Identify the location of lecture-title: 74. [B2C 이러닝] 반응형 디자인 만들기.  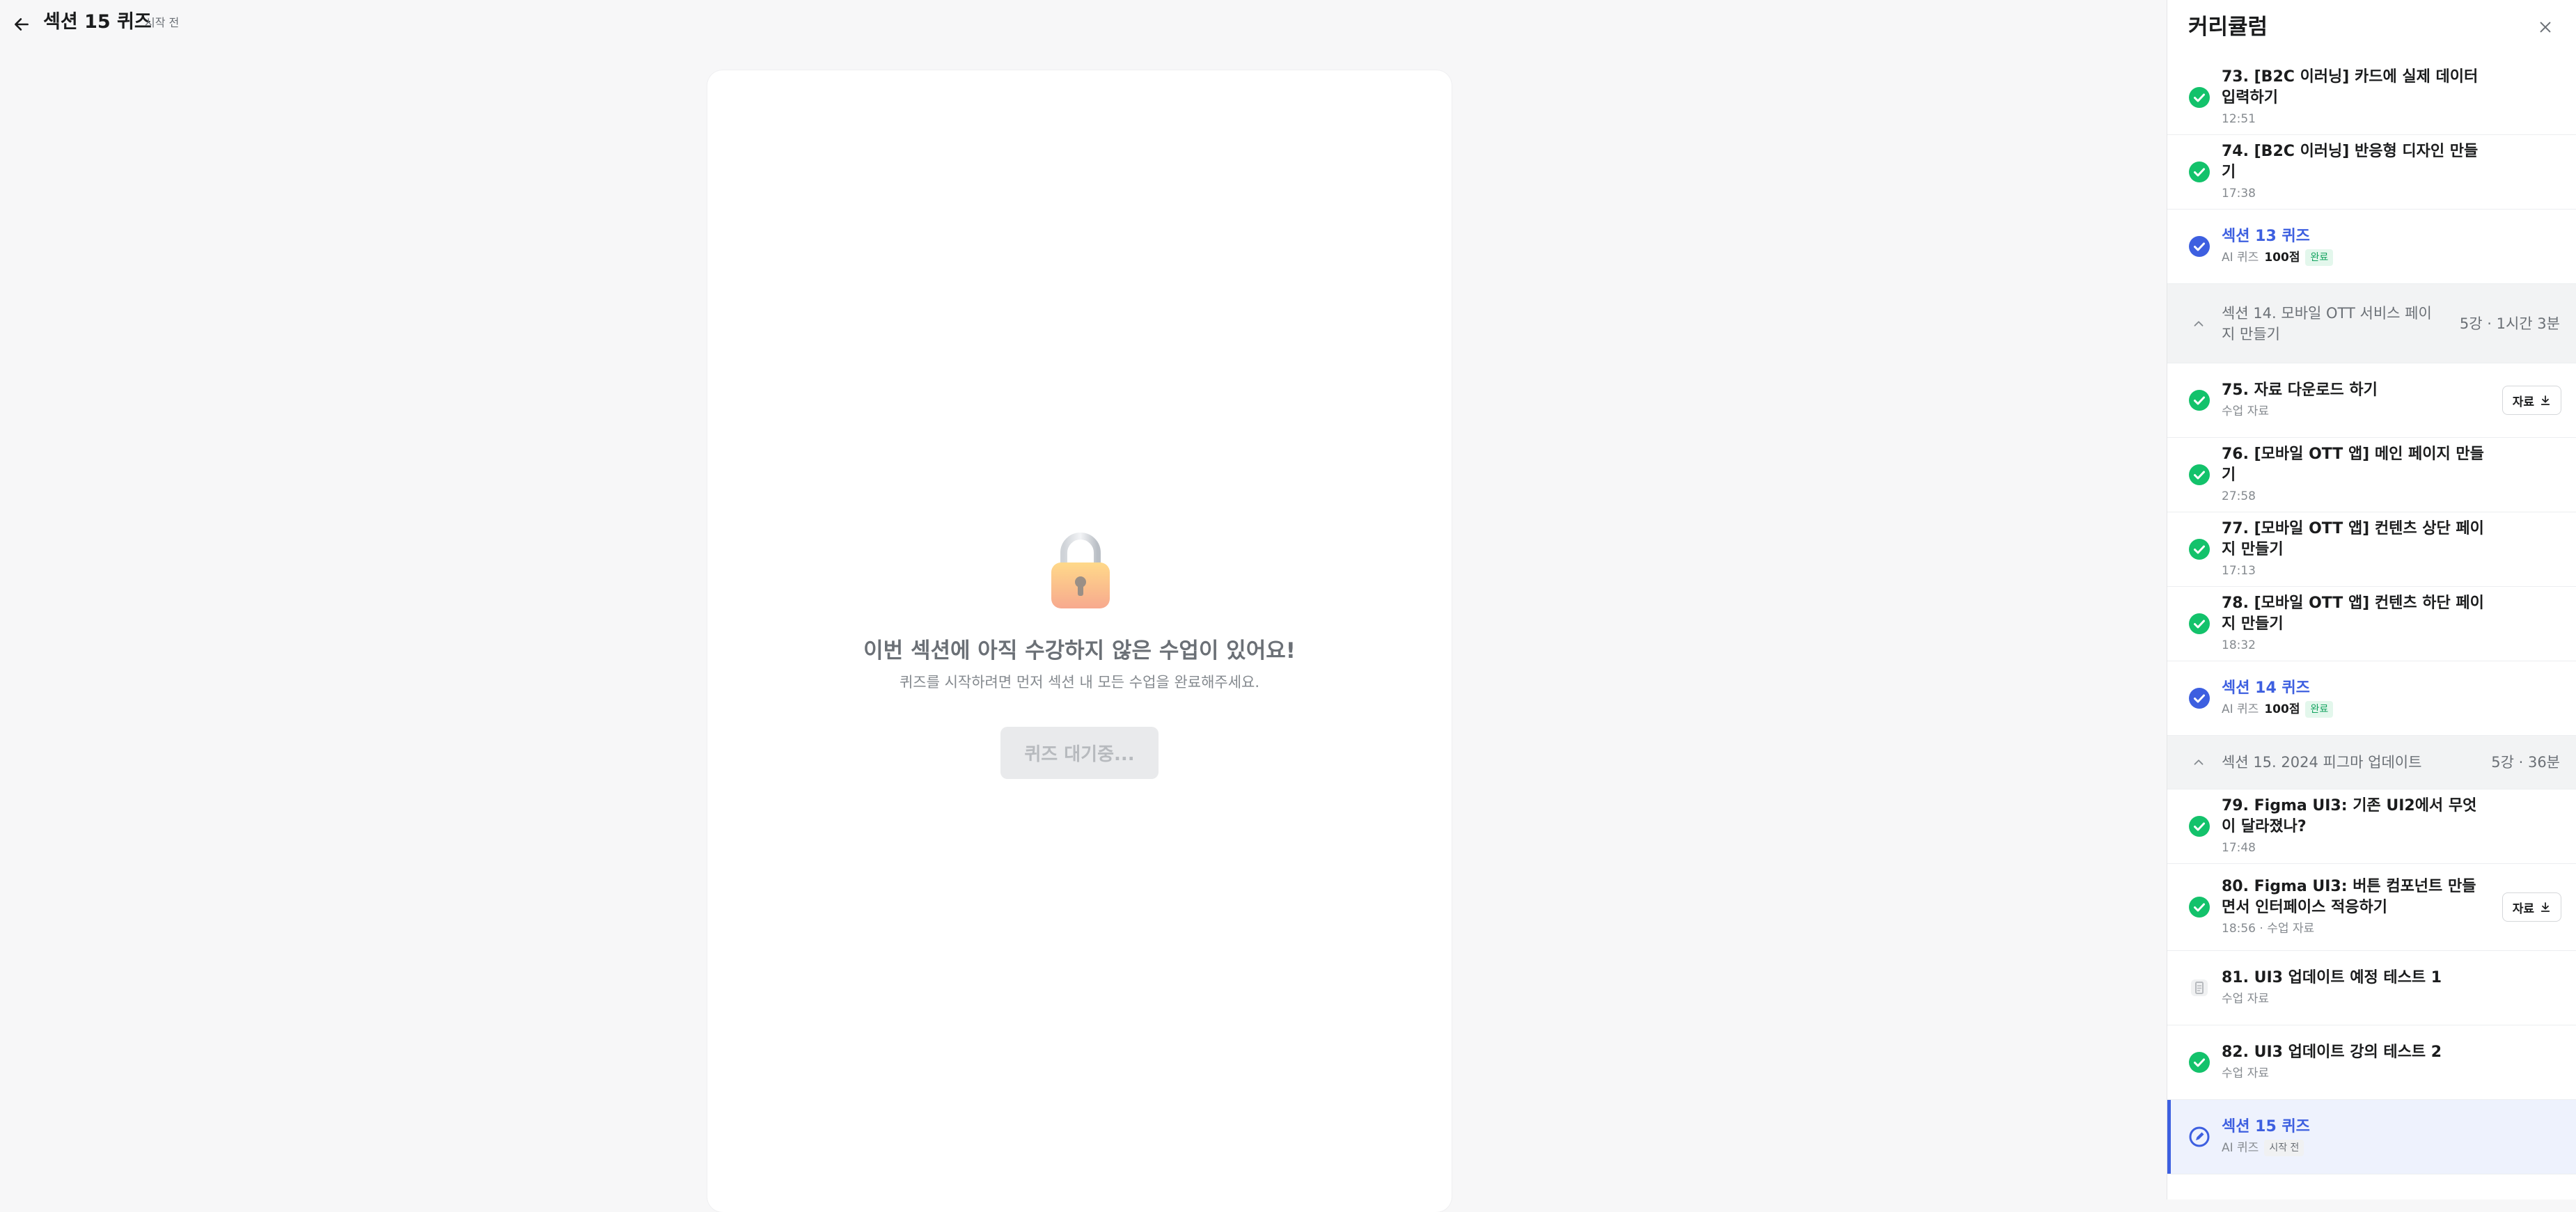
(2350, 162).